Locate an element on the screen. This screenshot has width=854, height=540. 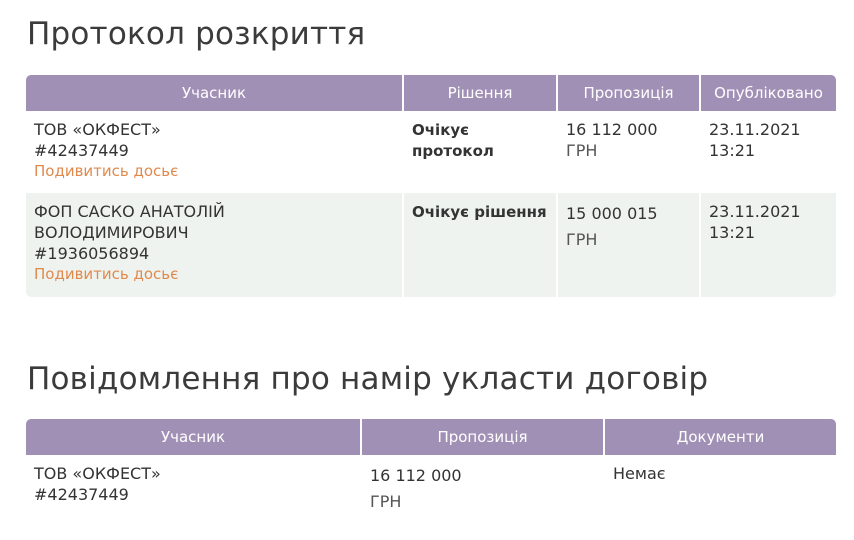
decision-status: Очікує протокол is located at coordinates (453, 140).